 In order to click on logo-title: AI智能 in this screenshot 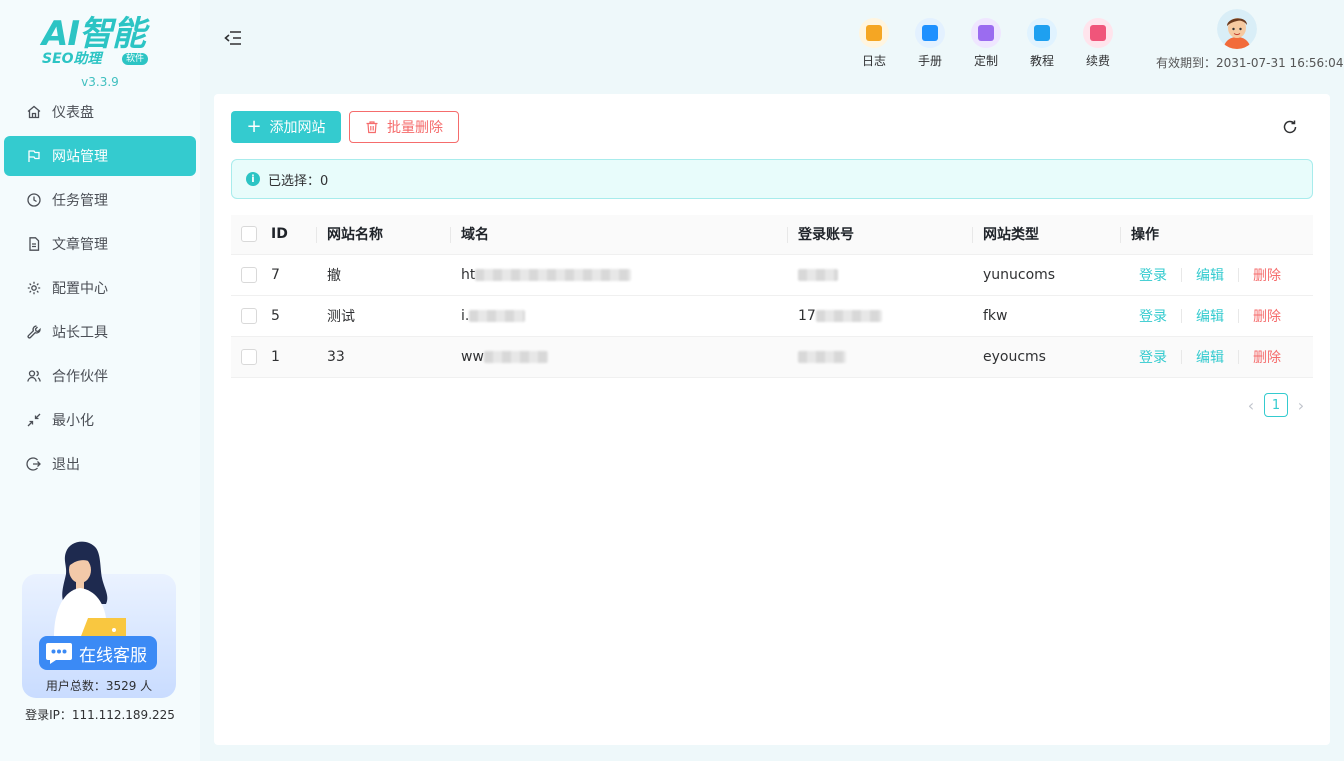, I will do `click(94, 34)`.